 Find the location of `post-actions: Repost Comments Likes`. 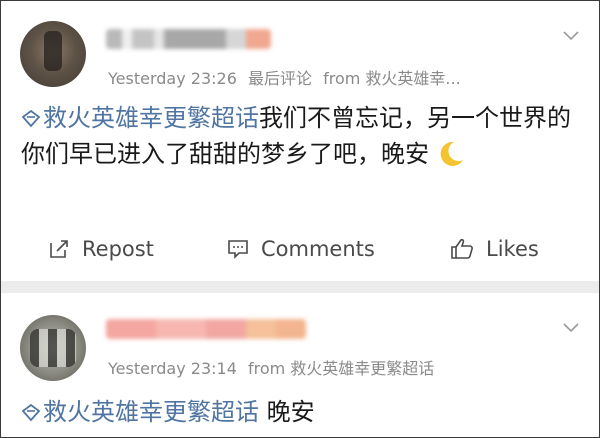

post-actions: Repost Comments Likes is located at coordinates (300, 249).